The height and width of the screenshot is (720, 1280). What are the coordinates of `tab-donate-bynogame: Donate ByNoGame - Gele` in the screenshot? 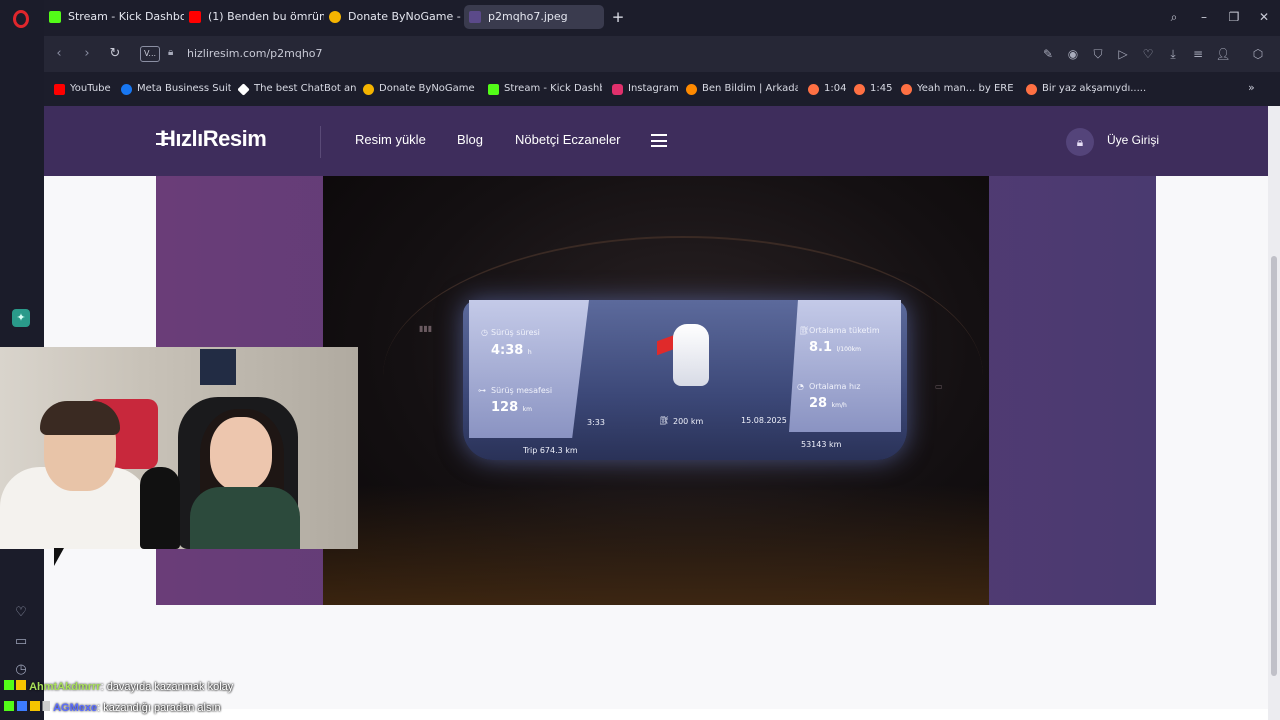 It's located at (394, 17).